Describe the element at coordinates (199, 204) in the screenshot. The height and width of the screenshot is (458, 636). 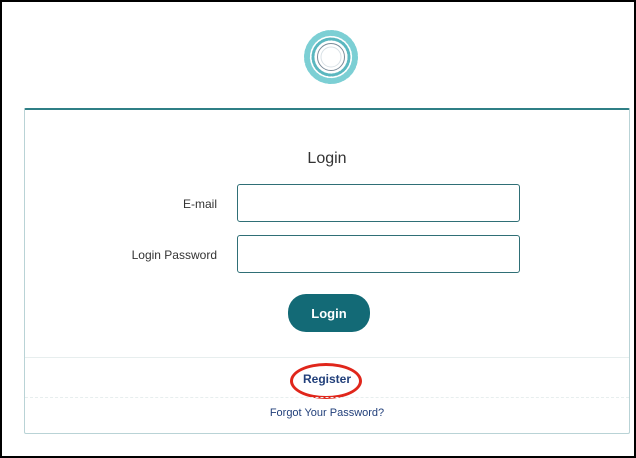
I see `email-label: E-mail` at that location.